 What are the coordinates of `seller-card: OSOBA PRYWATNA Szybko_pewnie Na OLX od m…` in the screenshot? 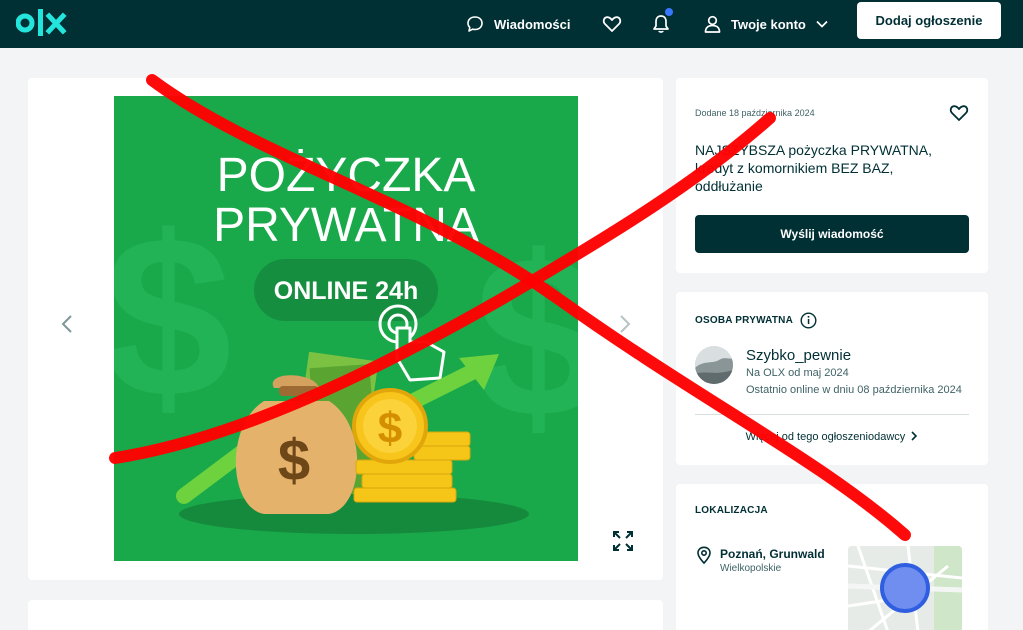 It's located at (832, 378).